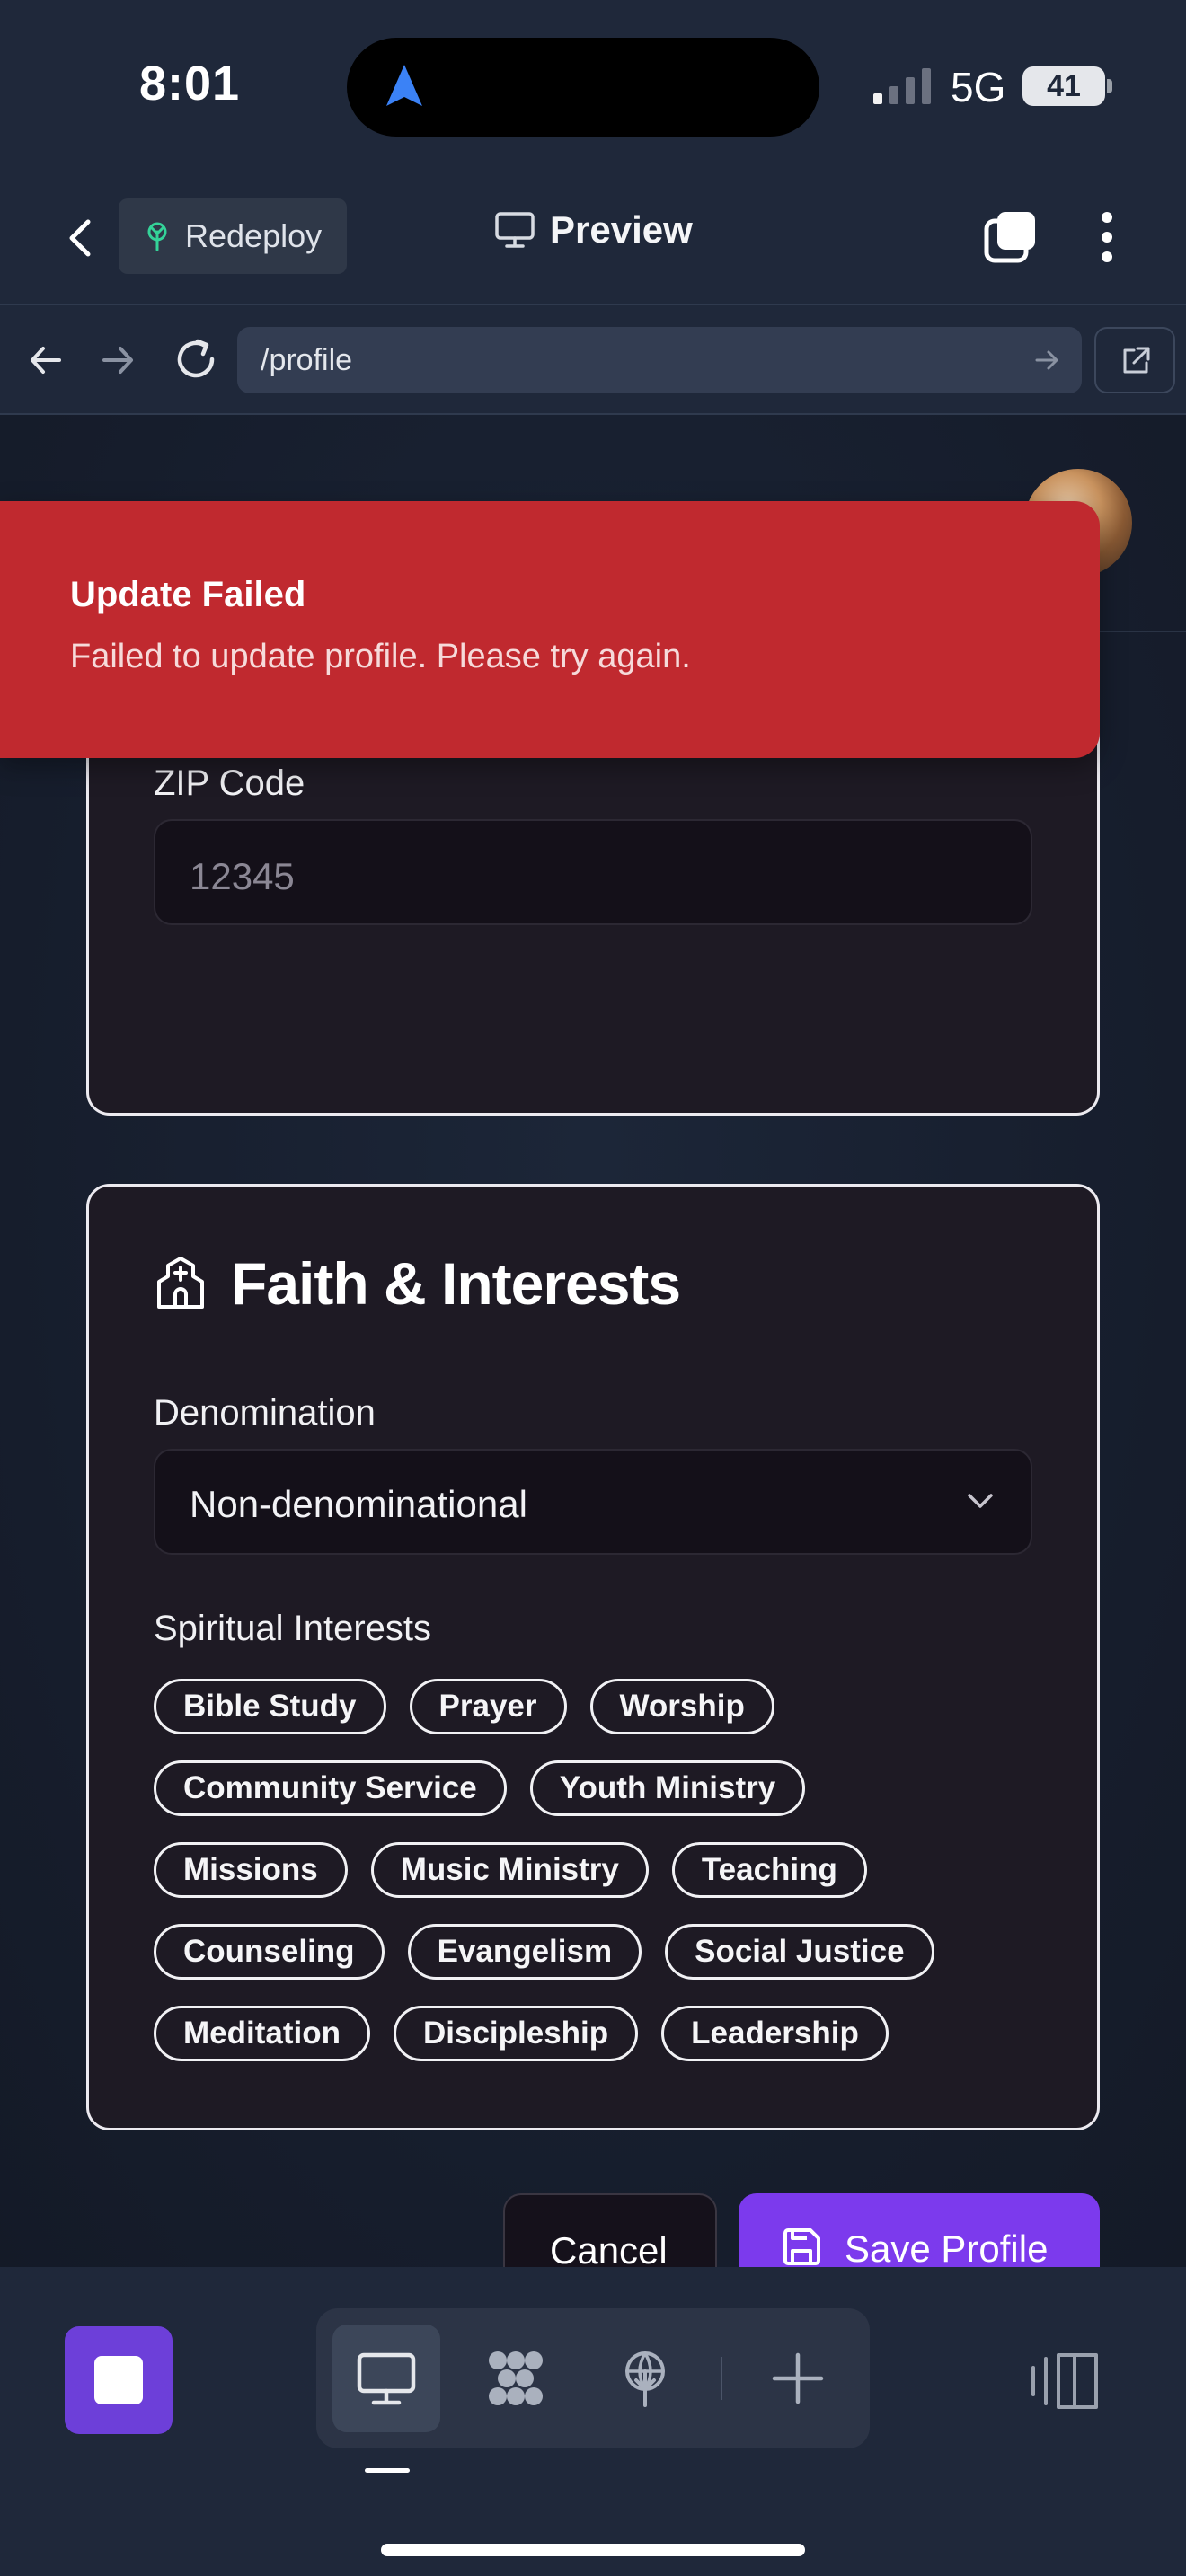  I want to click on cancel-button: Cancel, so click(610, 2230).